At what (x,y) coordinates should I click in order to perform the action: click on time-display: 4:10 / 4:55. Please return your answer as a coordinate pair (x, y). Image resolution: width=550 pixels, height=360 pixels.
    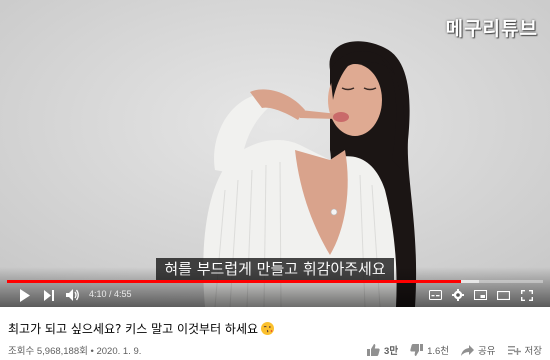
    Looking at the image, I should click on (110, 294).